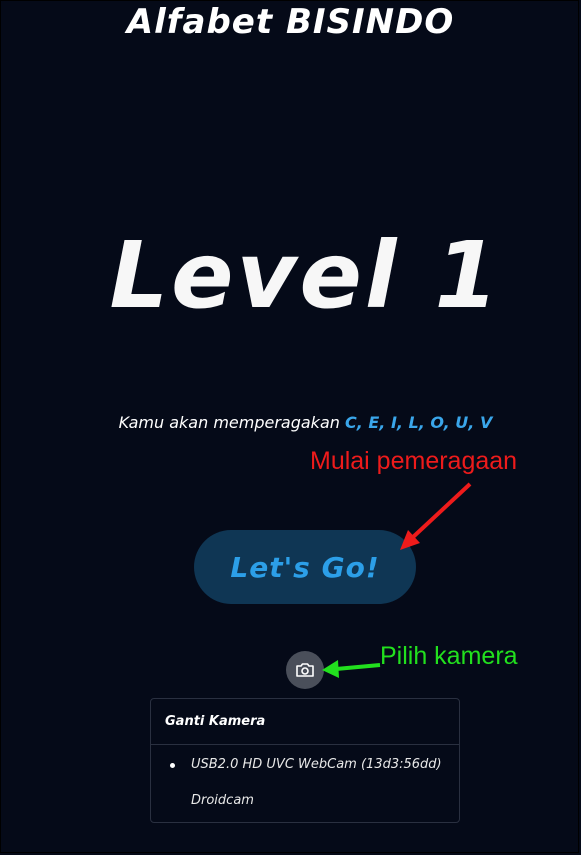 The width and height of the screenshot is (581, 855). What do you see at coordinates (449, 656) in the screenshot?
I see `annotation-camera: Pilih kamera` at bounding box center [449, 656].